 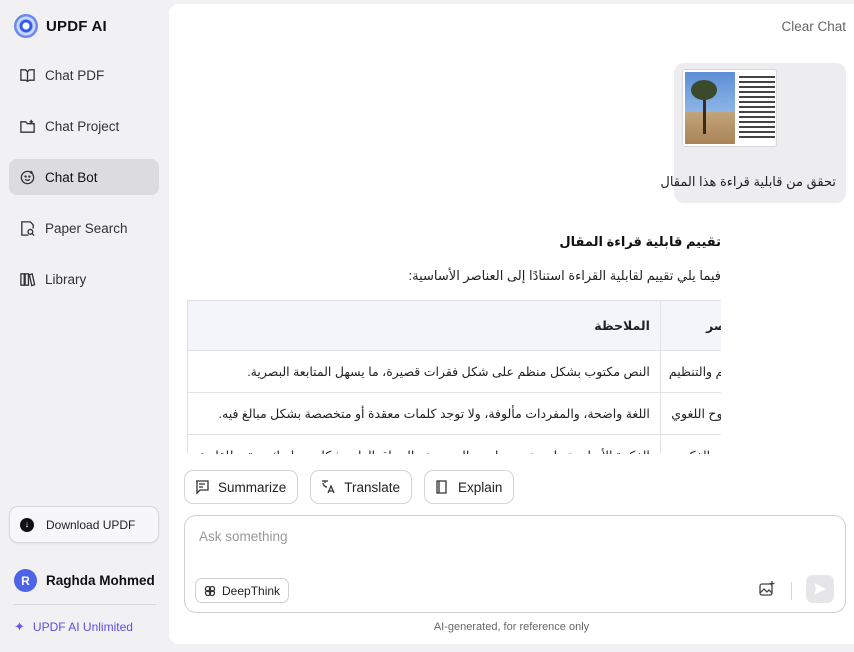 What do you see at coordinates (372, 487) in the screenshot?
I see `translate-label: Translate` at bounding box center [372, 487].